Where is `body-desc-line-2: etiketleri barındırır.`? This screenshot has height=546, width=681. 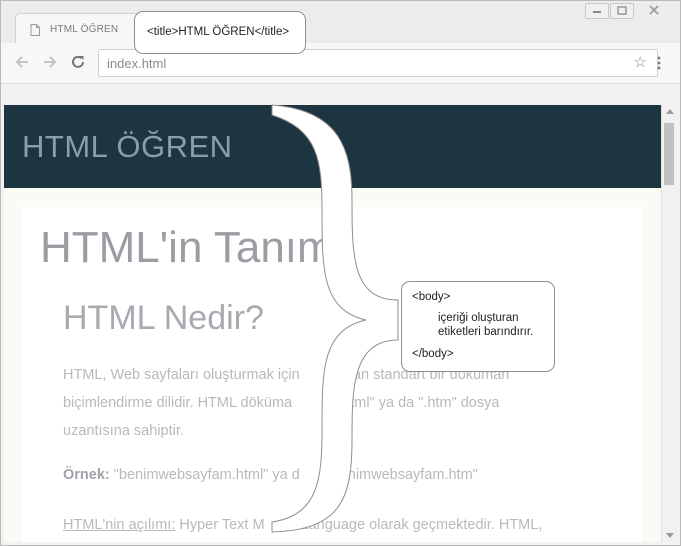 body-desc-line-2: etiketleri barındırır. is located at coordinates (486, 332).